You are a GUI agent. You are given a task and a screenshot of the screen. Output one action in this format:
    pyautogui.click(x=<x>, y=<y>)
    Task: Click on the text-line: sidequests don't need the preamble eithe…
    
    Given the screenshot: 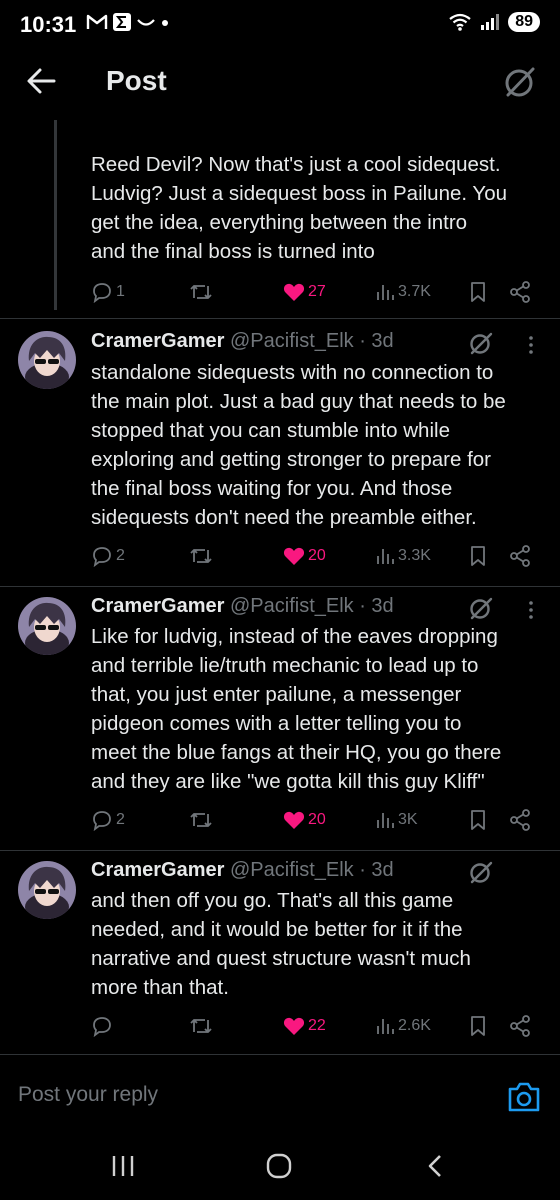 What is the action you would take?
    pyautogui.click(x=284, y=517)
    